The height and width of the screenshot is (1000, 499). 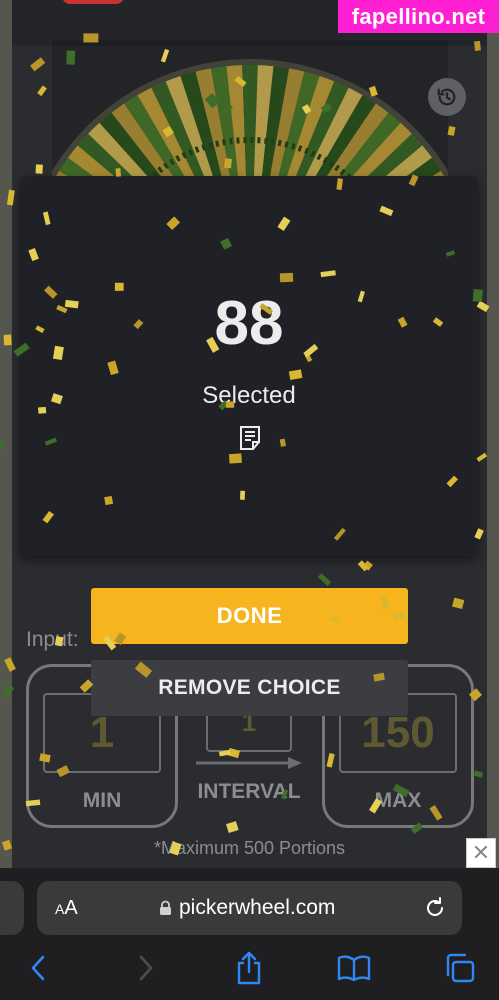 I want to click on book-icon, so click(x=354, y=968).